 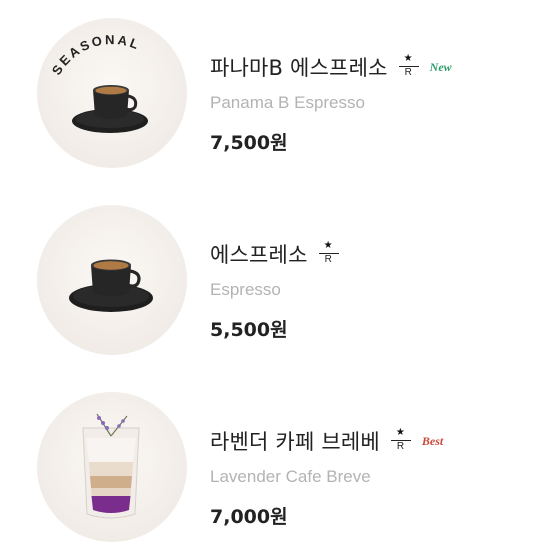 I want to click on product-name-ko: 파나마B 에스프레소, so click(x=299, y=68).